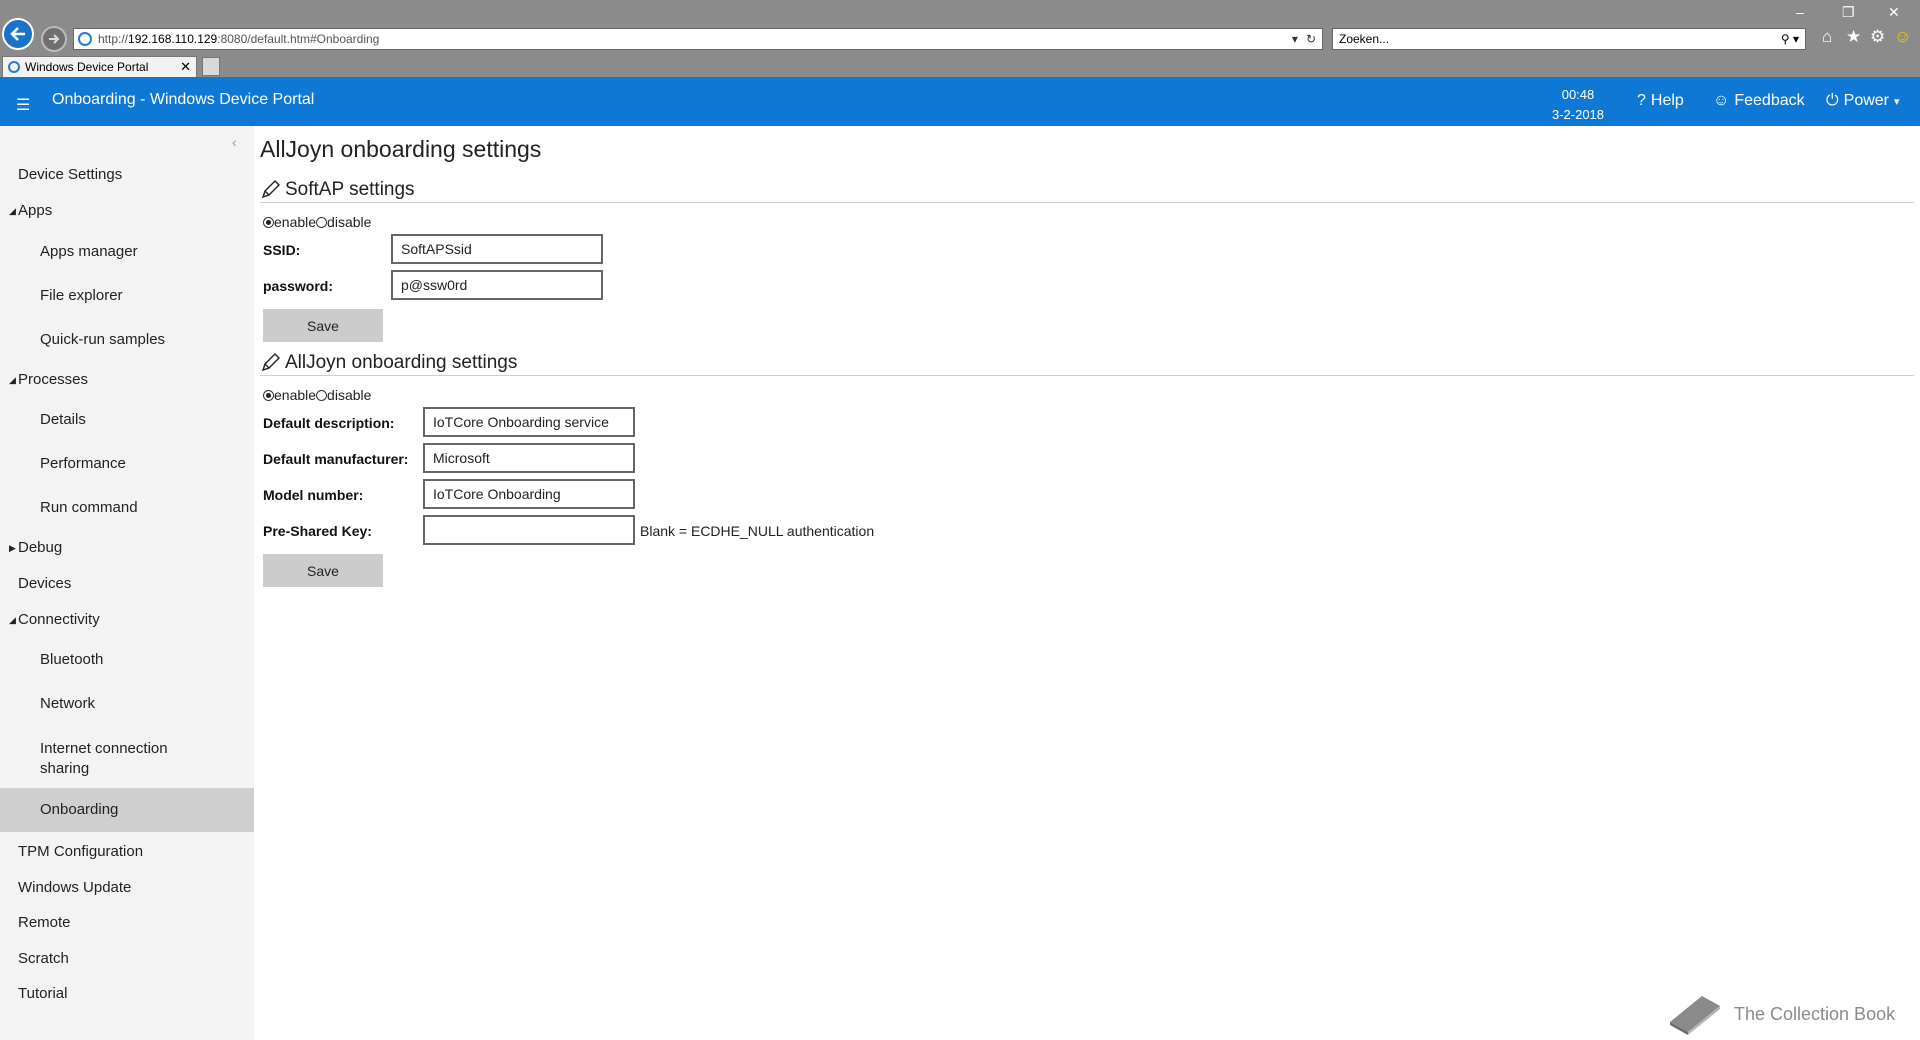 Image resolution: width=1920 pixels, height=1040 pixels. I want to click on pencil-icon, so click(270, 362).